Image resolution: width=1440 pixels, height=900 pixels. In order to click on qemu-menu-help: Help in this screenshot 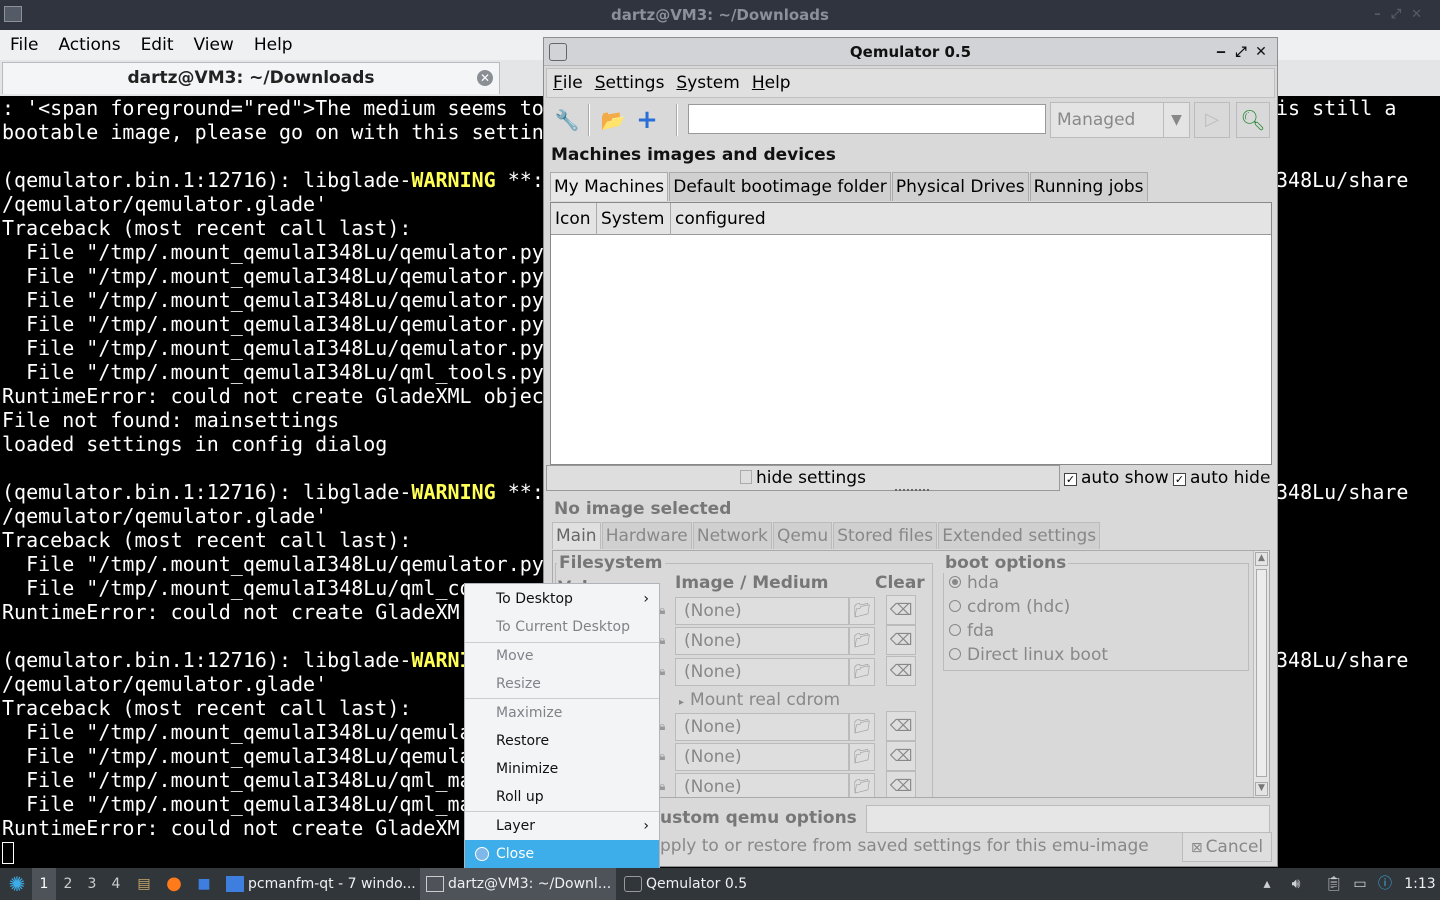, I will do `click(771, 83)`.